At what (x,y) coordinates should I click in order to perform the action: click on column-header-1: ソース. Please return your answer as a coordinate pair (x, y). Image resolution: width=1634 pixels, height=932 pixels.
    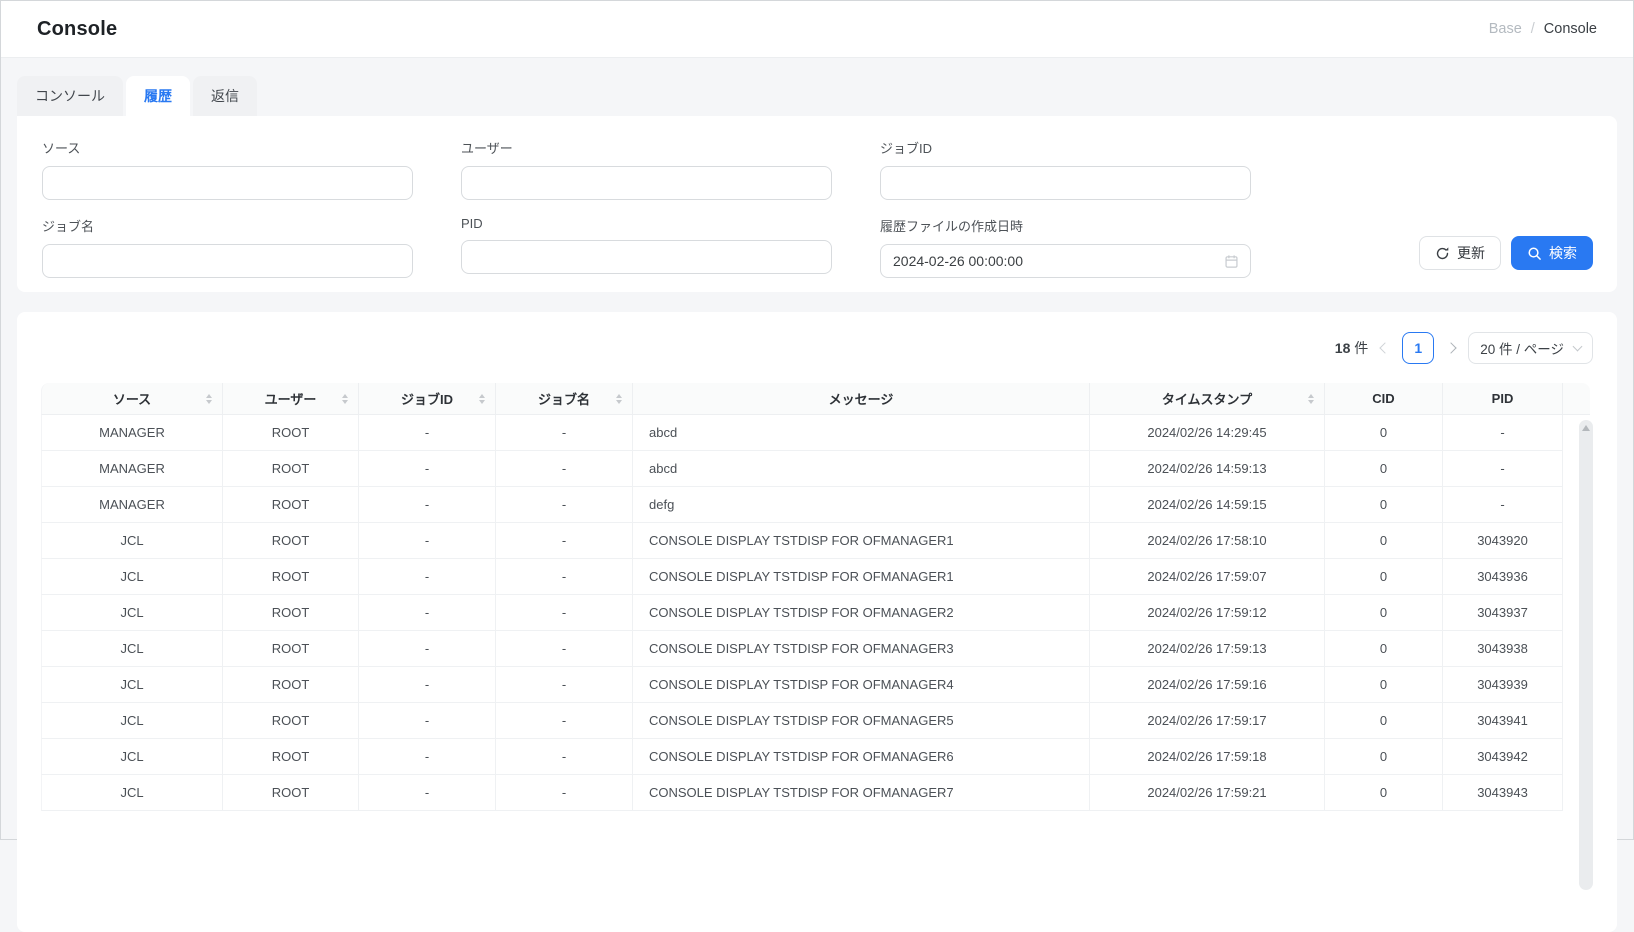
    Looking at the image, I should click on (132, 399).